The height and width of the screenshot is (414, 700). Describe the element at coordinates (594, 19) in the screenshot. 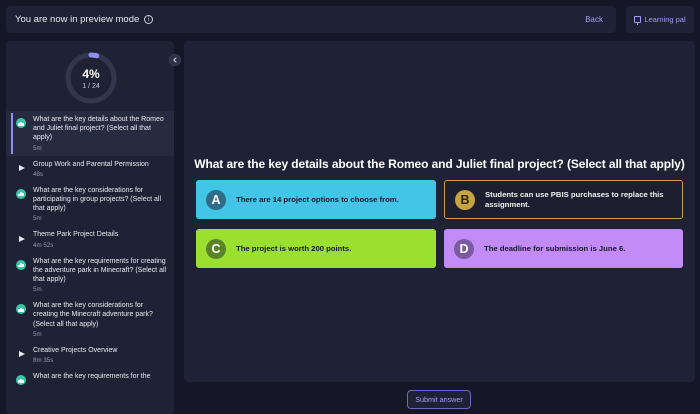

I see `back-button: Back` at that location.